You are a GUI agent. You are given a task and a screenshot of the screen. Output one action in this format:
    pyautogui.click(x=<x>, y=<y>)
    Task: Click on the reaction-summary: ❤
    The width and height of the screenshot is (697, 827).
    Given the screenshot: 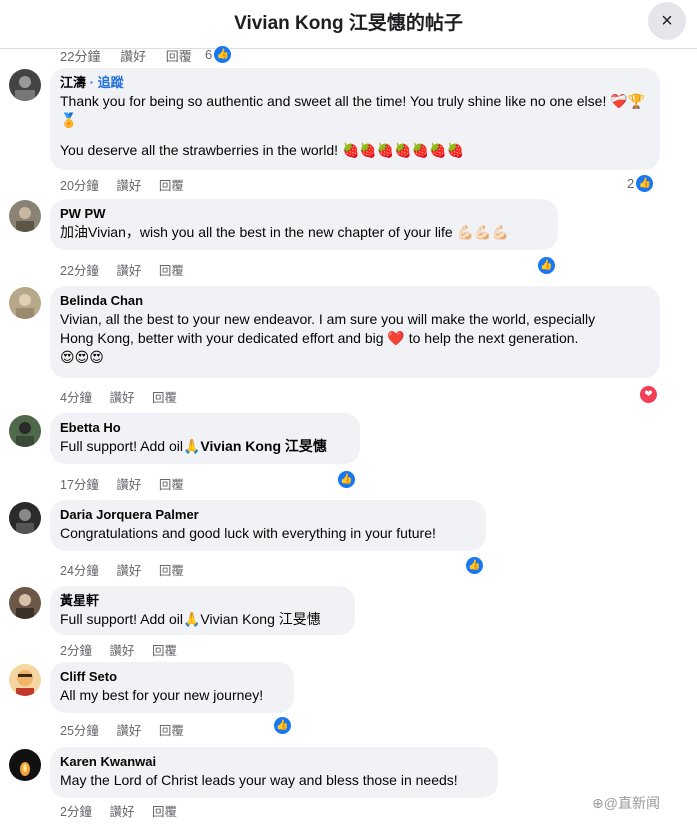 What is the action you would take?
    pyautogui.click(x=648, y=394)
    